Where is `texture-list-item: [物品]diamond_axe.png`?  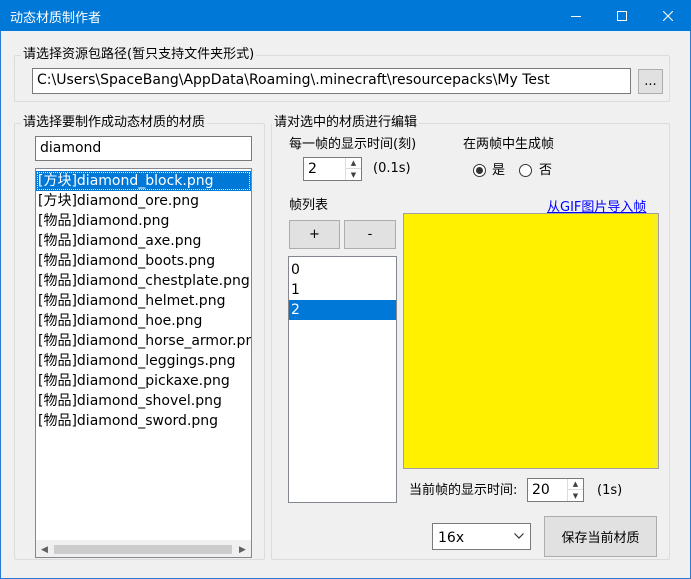 texture-list-item: [物品]diamond_axe.png is located at coordinates (143, 241).